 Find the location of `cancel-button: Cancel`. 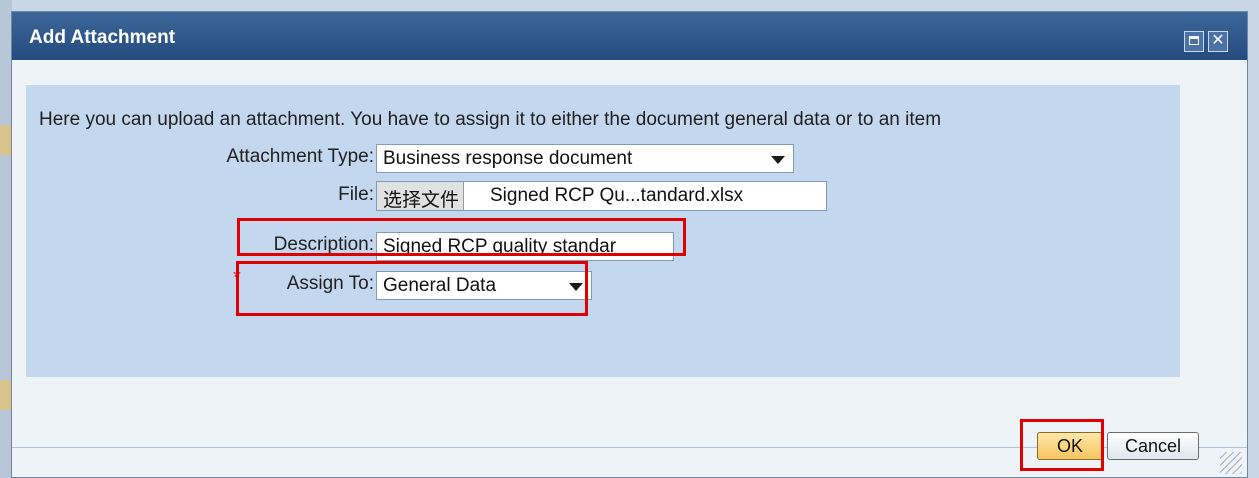

cancel-button: Cancel is located at coordinates (1153, 446).